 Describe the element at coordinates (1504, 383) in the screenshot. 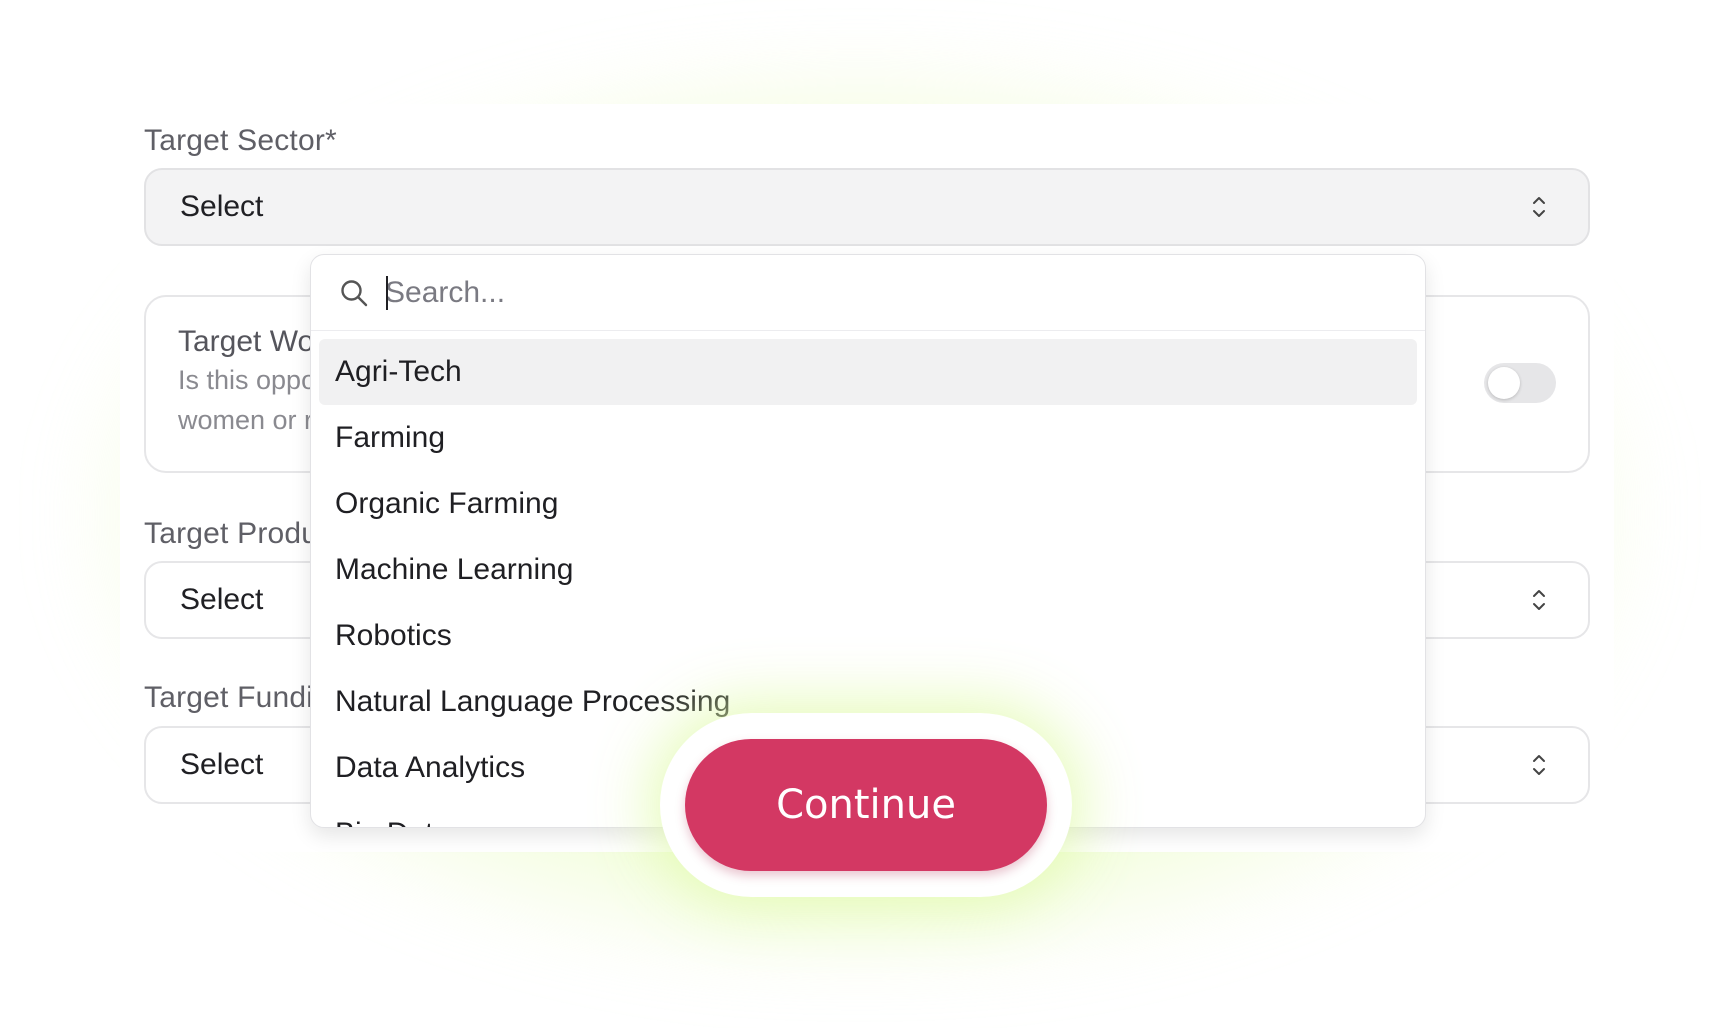

I see `toggle-knob` at that location.